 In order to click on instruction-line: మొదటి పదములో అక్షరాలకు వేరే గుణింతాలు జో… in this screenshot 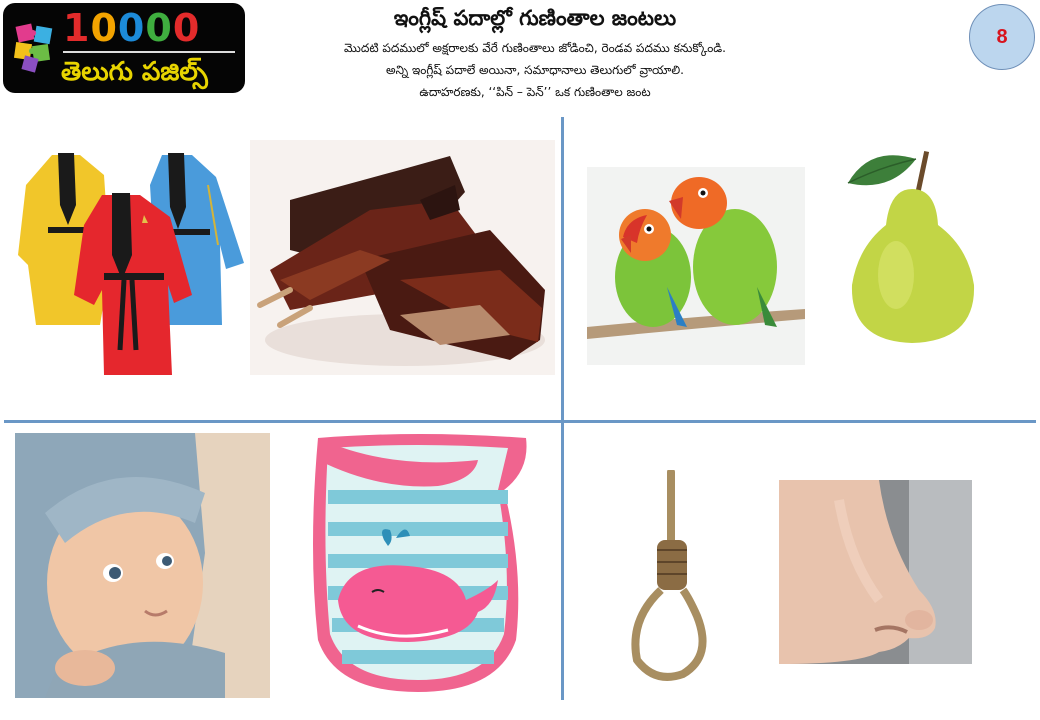, I will do `click(535, 48)`.